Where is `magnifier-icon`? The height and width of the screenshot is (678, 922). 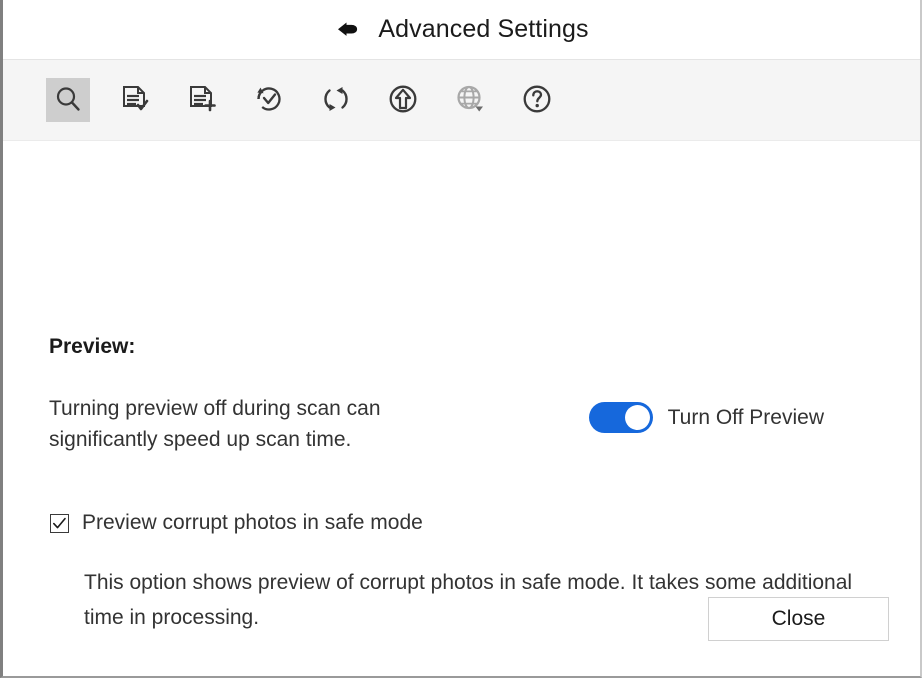
magnifier-icon is located at coordinates (68, 100).